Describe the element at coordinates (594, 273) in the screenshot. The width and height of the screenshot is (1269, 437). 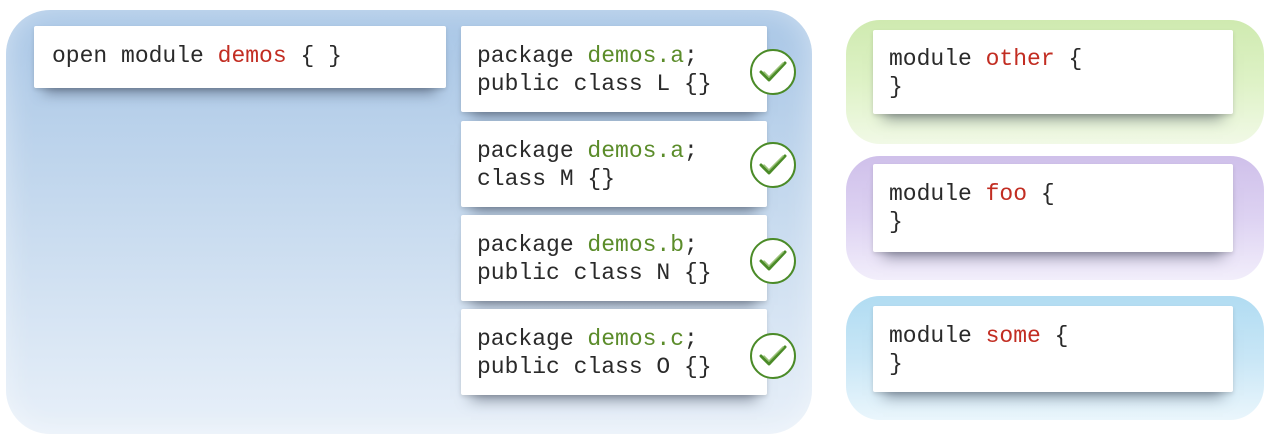
I see `class-declaration: public class N {}` at that location.